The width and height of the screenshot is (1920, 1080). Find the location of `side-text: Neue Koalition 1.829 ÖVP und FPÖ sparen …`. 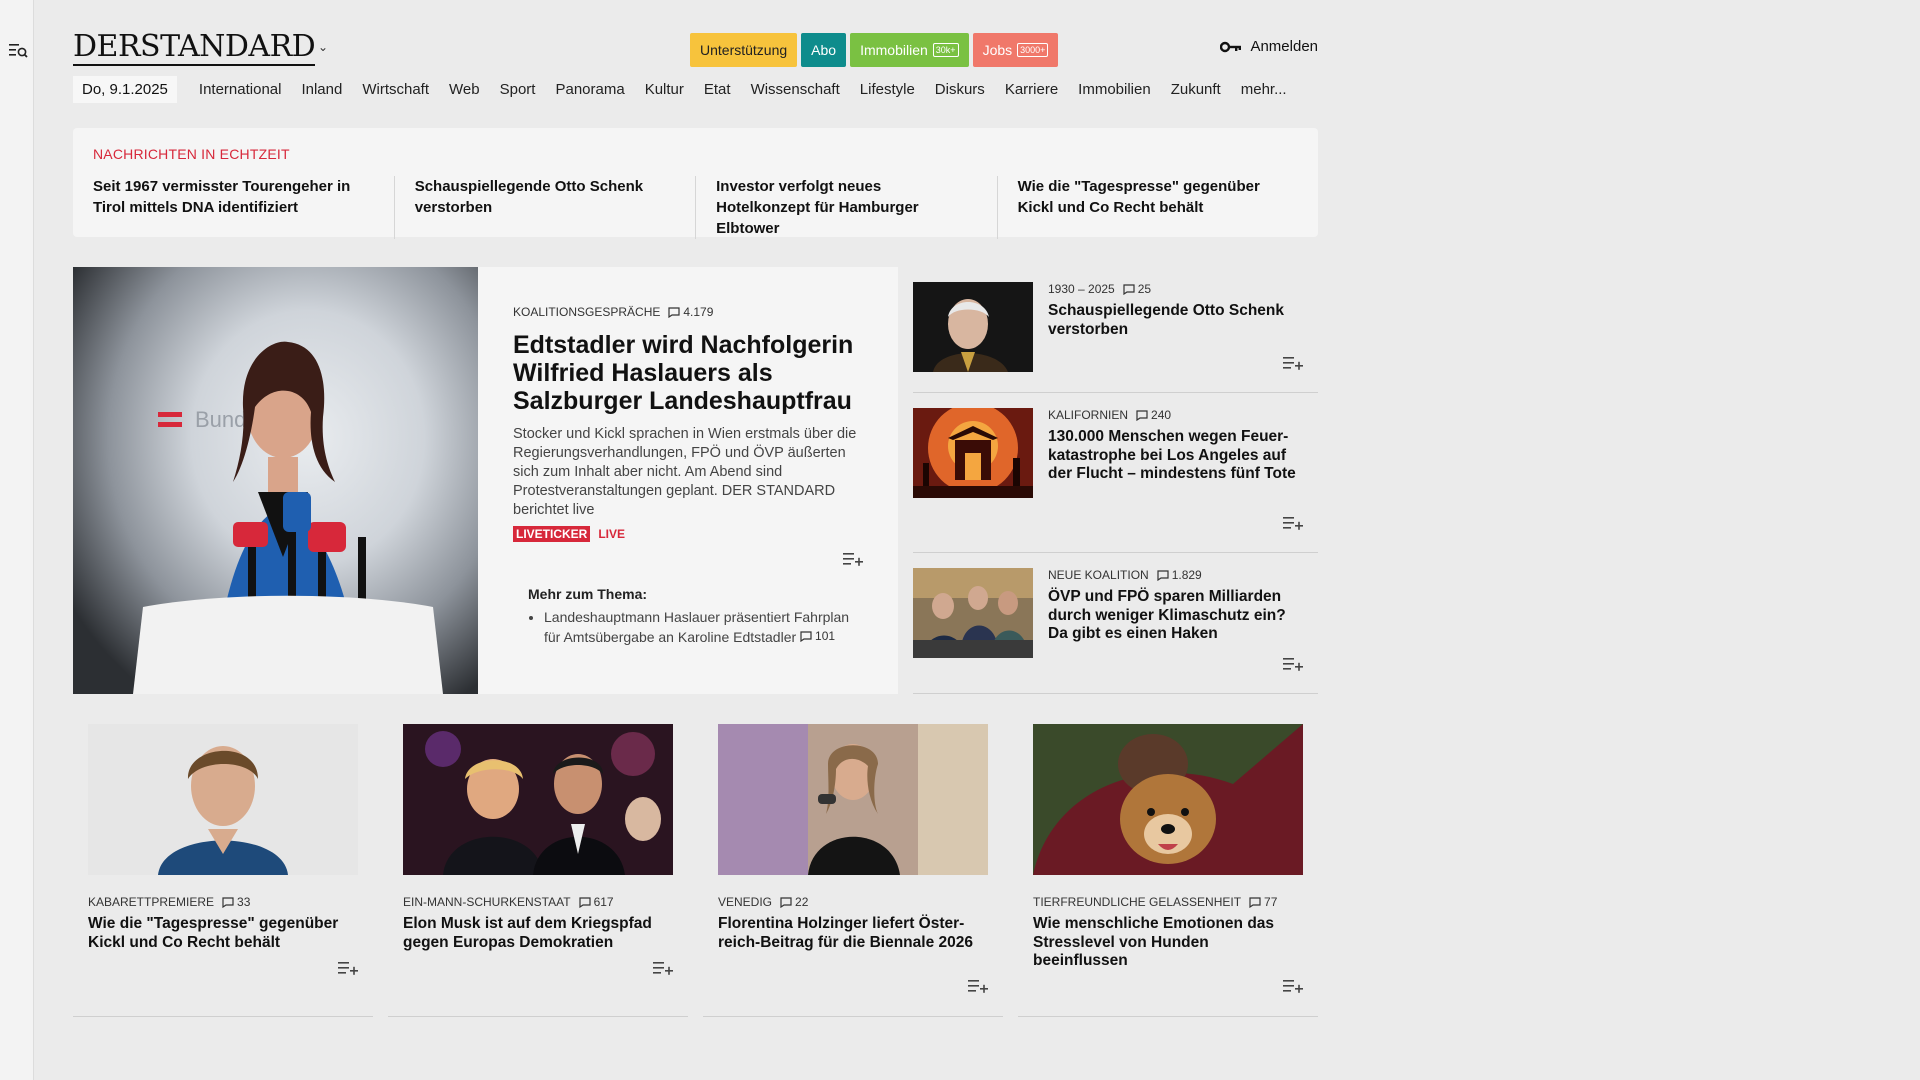

side-text: Neue Koalition 1.829 ÖVP und FPÖ sparen … is located at coordinates (1175, 623).